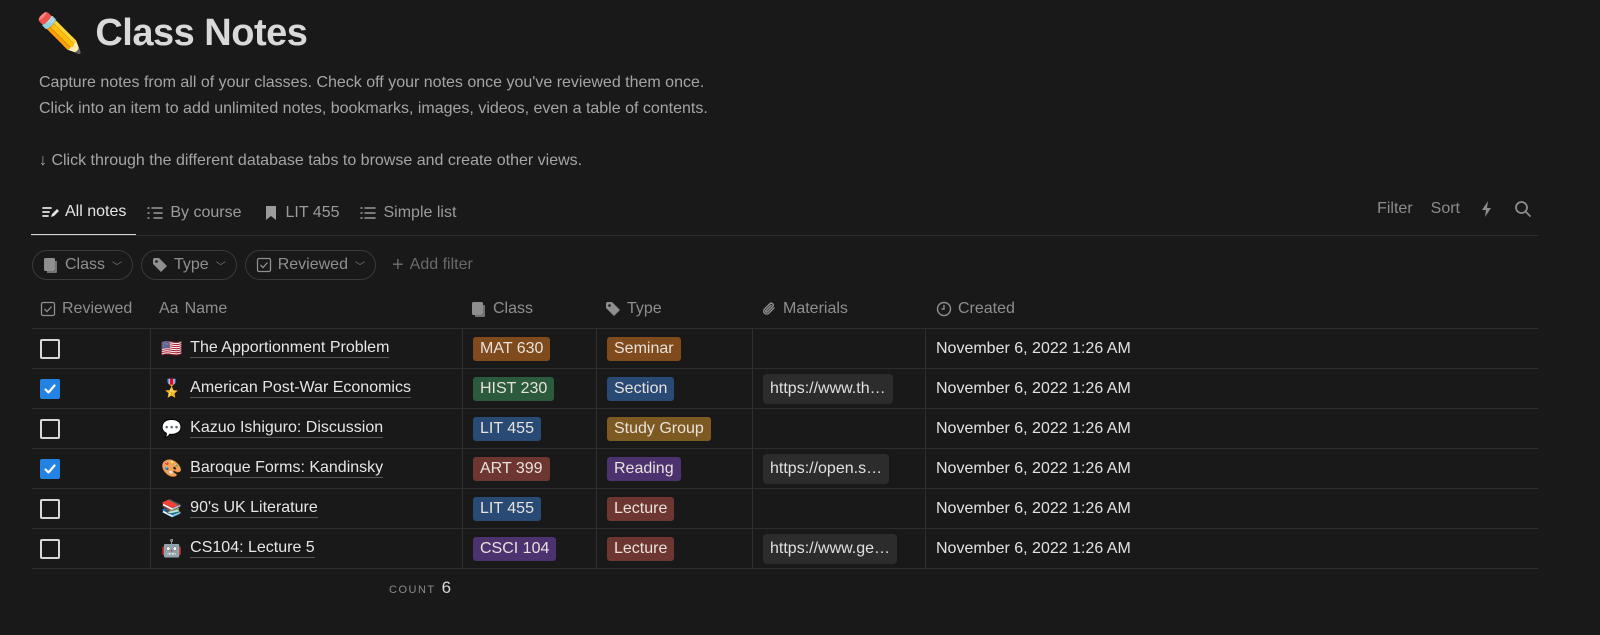 The height and width of the screenshot is (635, 1600). I want to click on note-title-link: Baroque Forms: Kandinsky, so click(287, 468).